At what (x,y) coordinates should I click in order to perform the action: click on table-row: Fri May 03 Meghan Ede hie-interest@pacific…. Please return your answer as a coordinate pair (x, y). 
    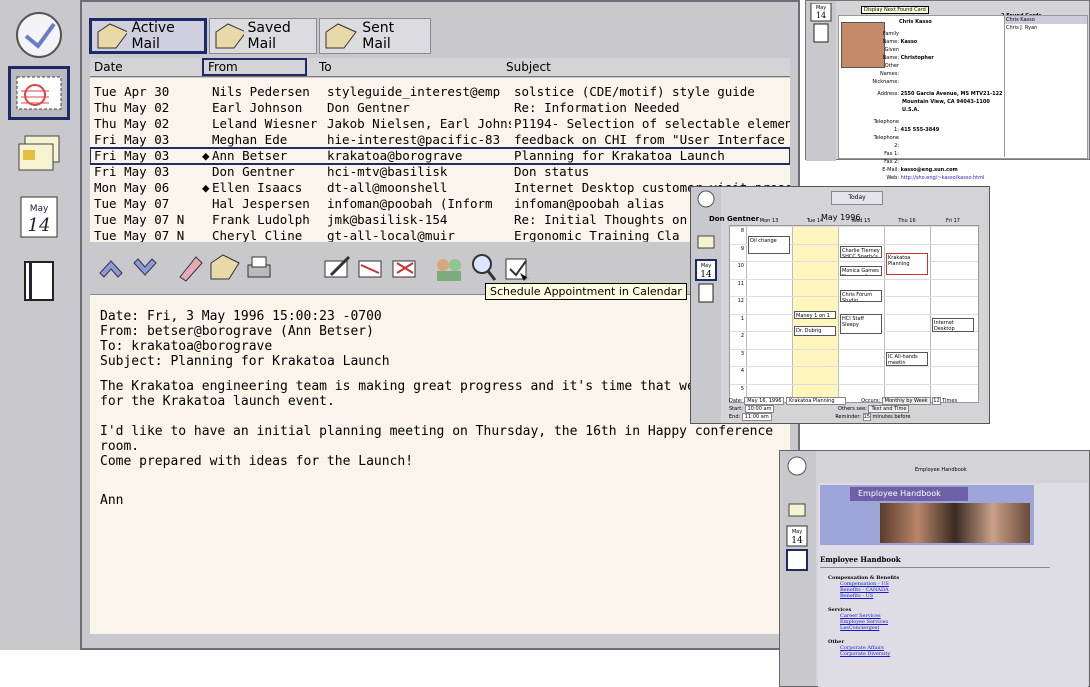
    Looking at the image, I should click on (440, 140).